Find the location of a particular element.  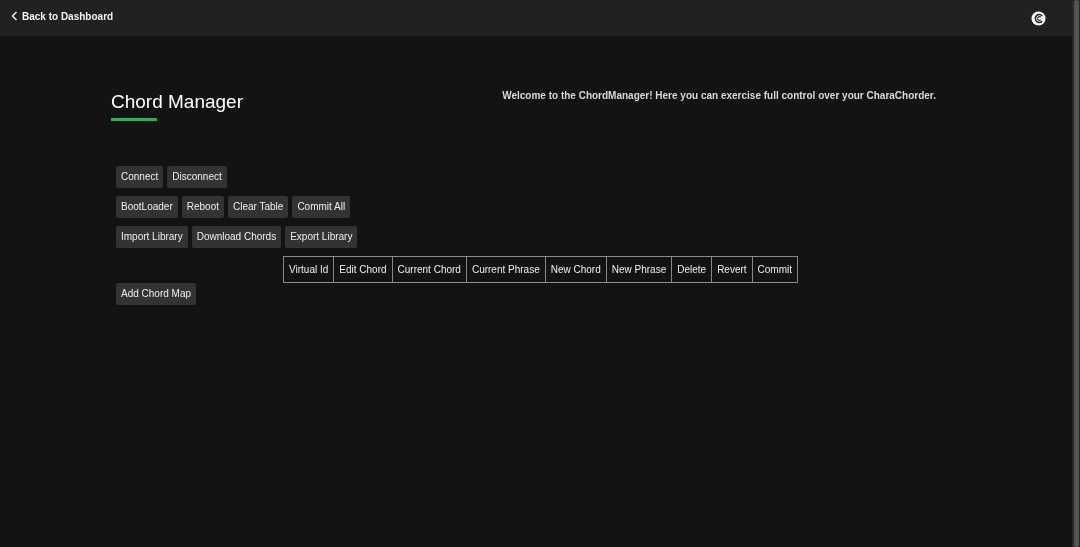

action-button: Disconnect is located at coordinates (197, 176).